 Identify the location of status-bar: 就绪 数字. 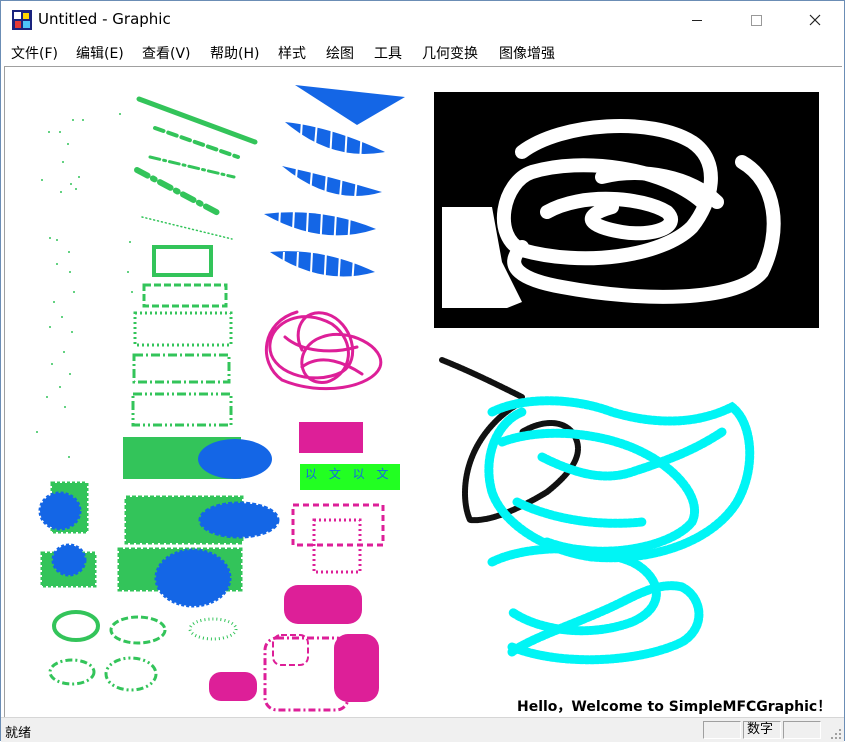
(422, 729).